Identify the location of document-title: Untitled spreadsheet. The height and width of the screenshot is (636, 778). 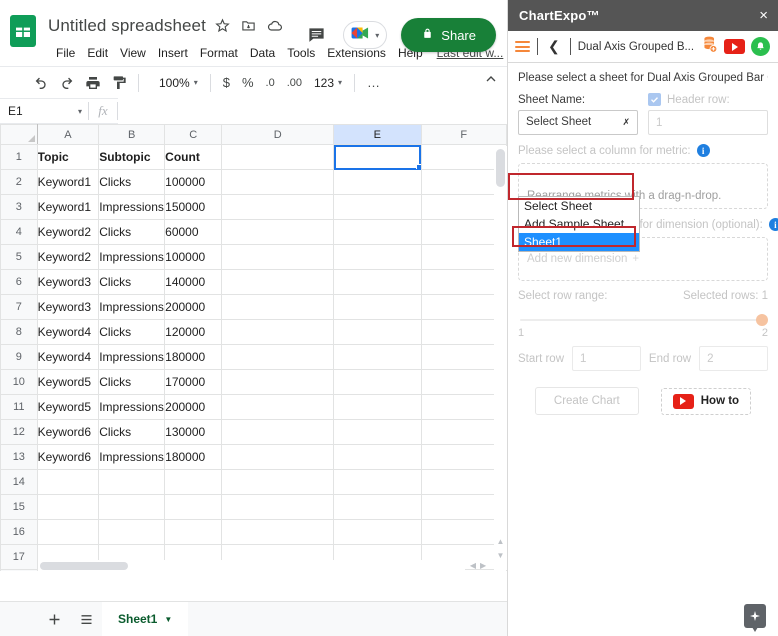
(127, 26).